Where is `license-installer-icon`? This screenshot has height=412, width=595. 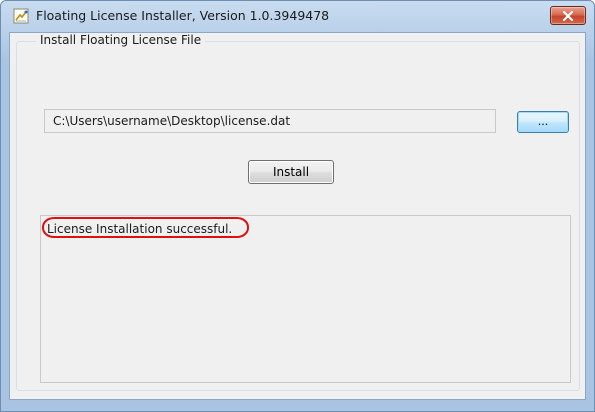
license-installer-icon is located at coordinates (21, 16).